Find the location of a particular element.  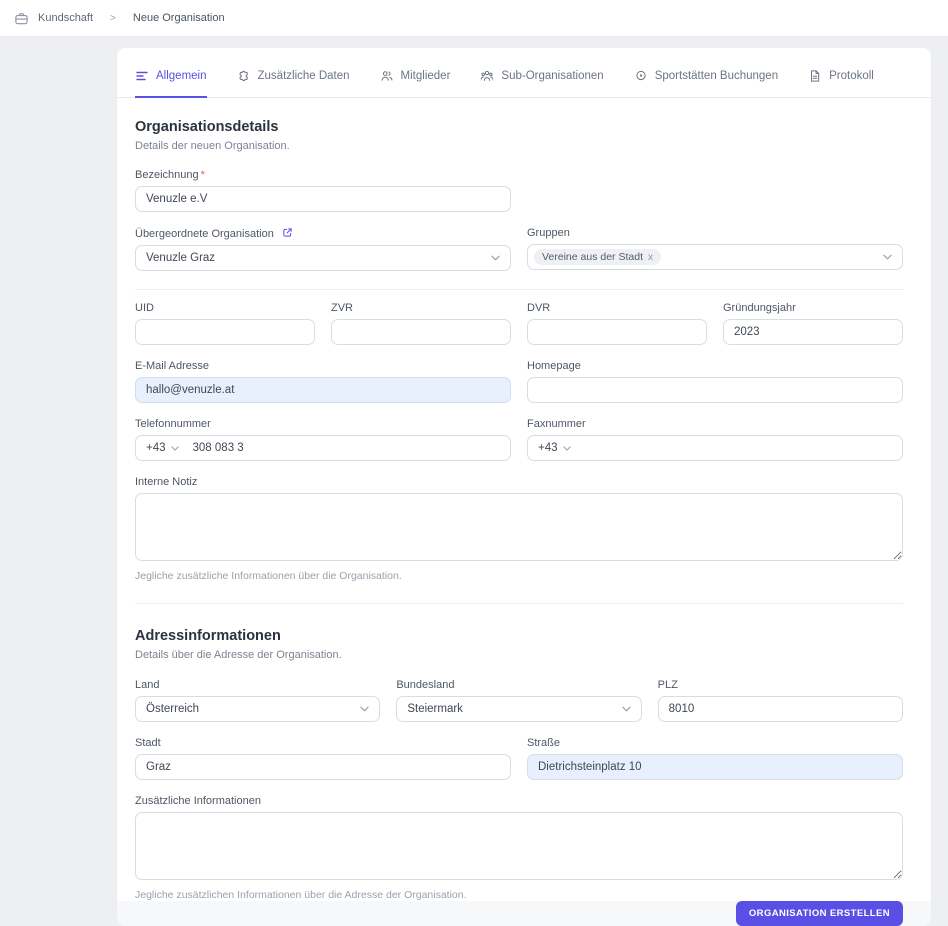

field-plz: PLZ is located at coordinates (780, 700).